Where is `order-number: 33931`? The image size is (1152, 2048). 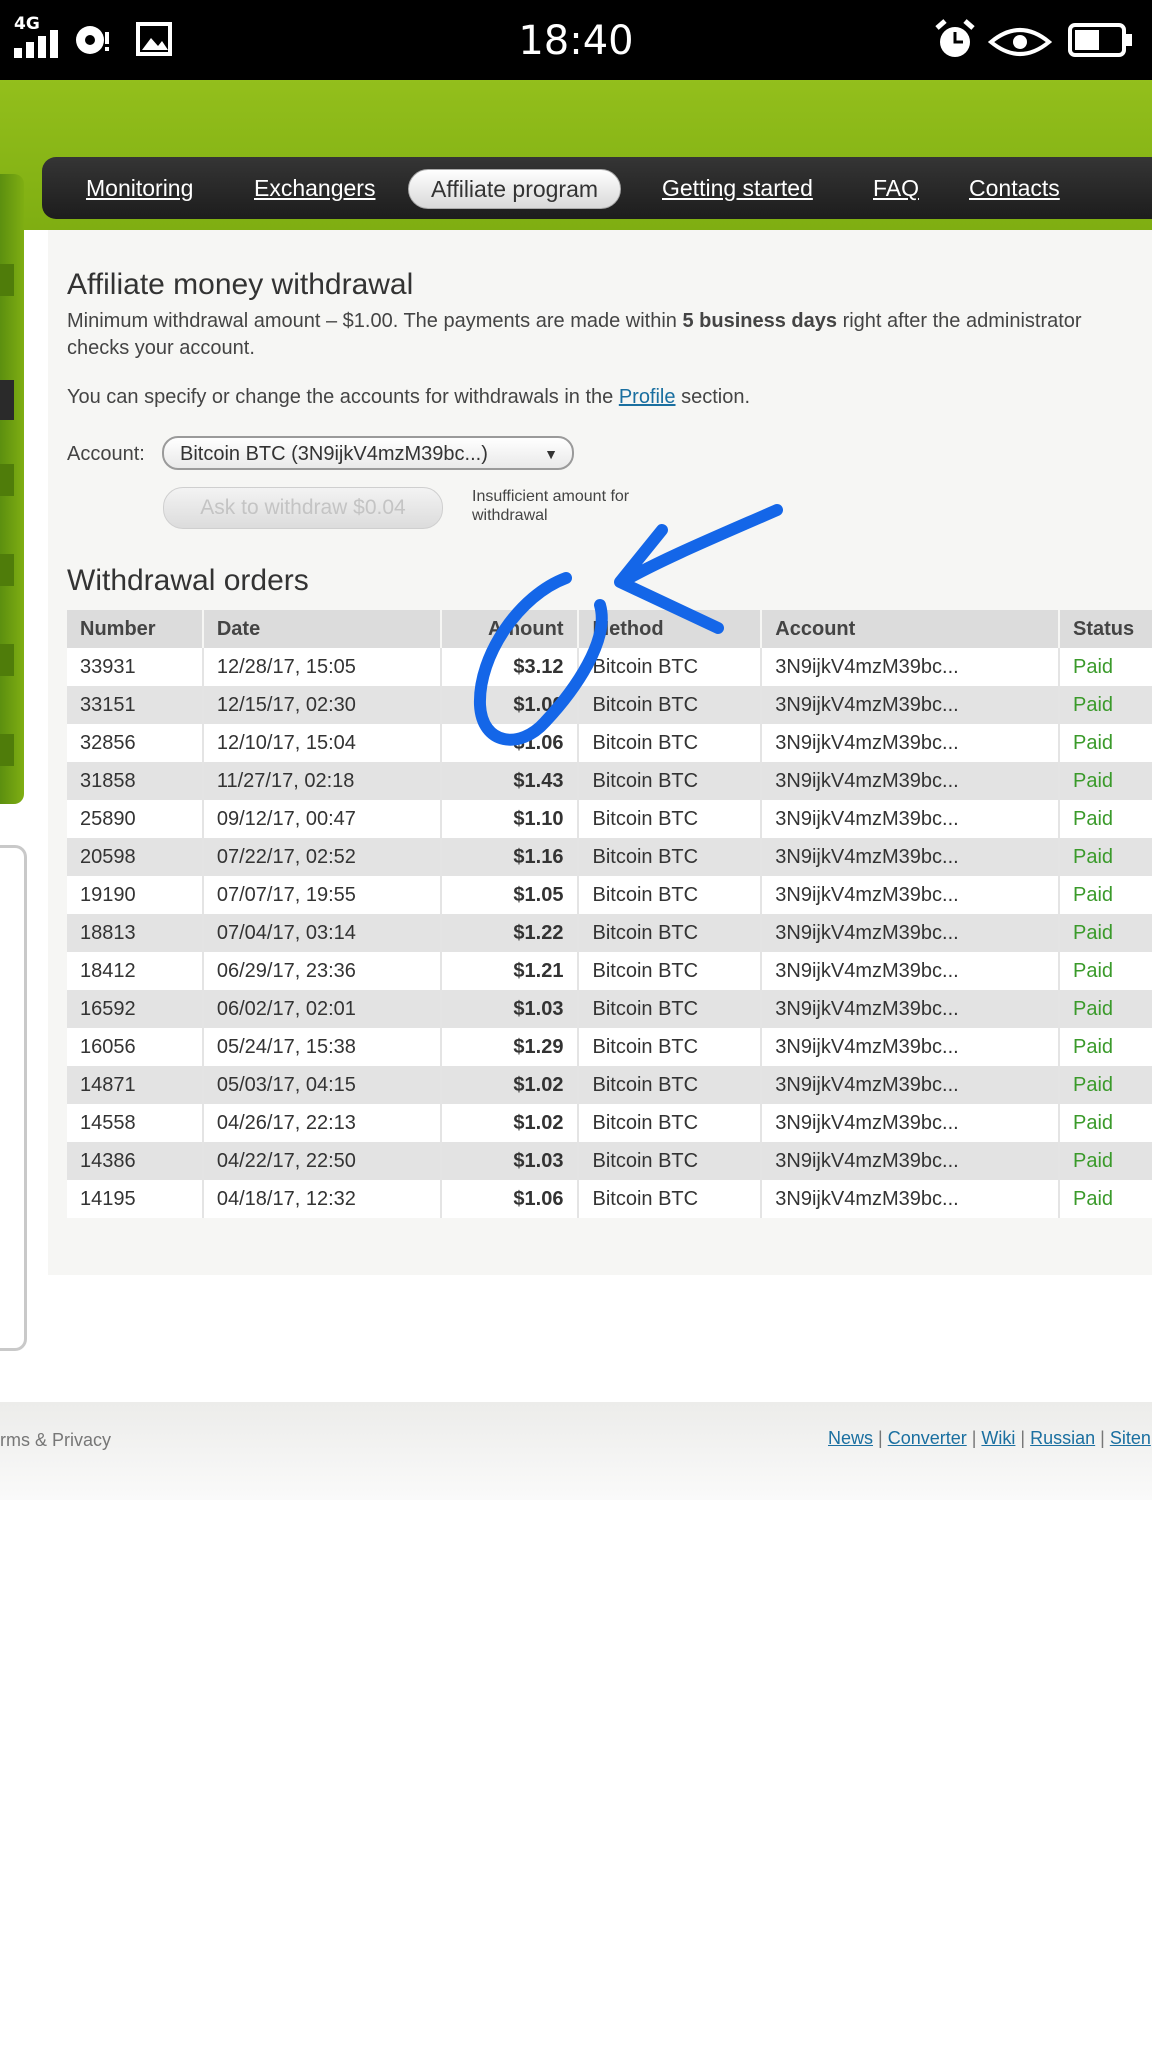
order-number: 33931 is located at coordinates (135, 667).